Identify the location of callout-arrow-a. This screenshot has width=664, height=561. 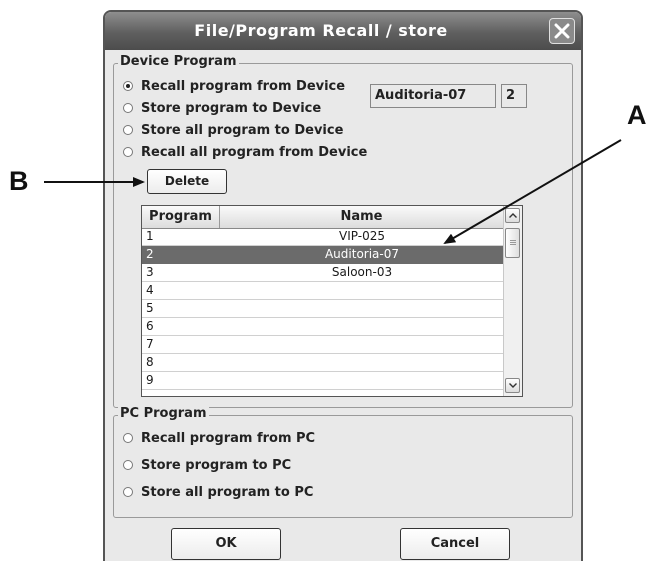
(532, 192).